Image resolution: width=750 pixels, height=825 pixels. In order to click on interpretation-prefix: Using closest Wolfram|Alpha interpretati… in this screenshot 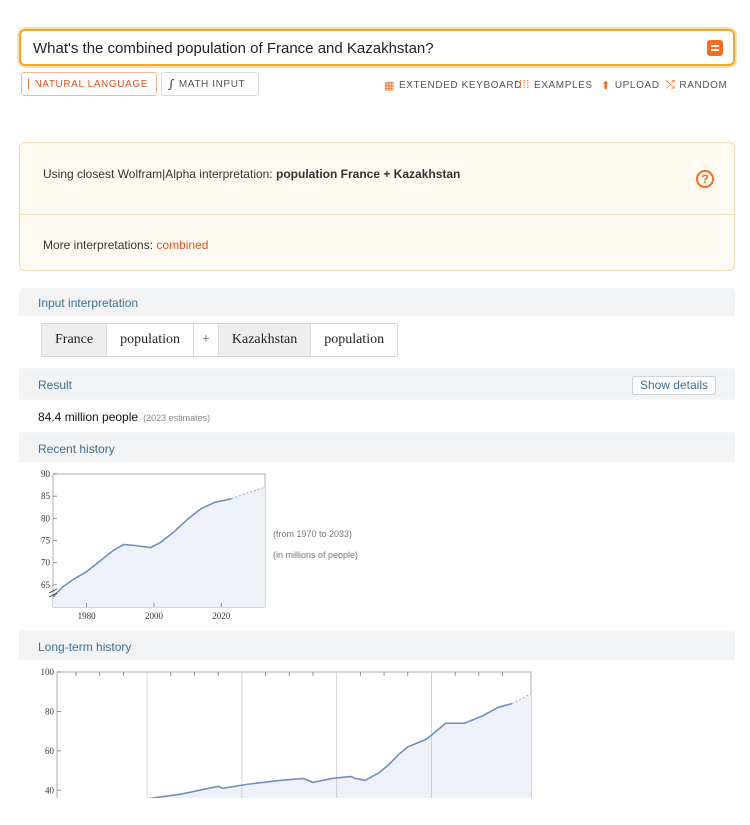, I will do `click(159, 174)`.